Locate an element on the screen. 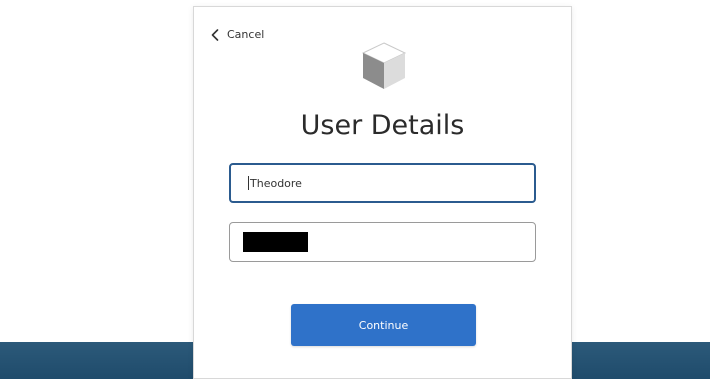 Image resolution: width=710 pixels, height=379 pixels. first-name-input: Theodore is located at coordinates (382, 183).